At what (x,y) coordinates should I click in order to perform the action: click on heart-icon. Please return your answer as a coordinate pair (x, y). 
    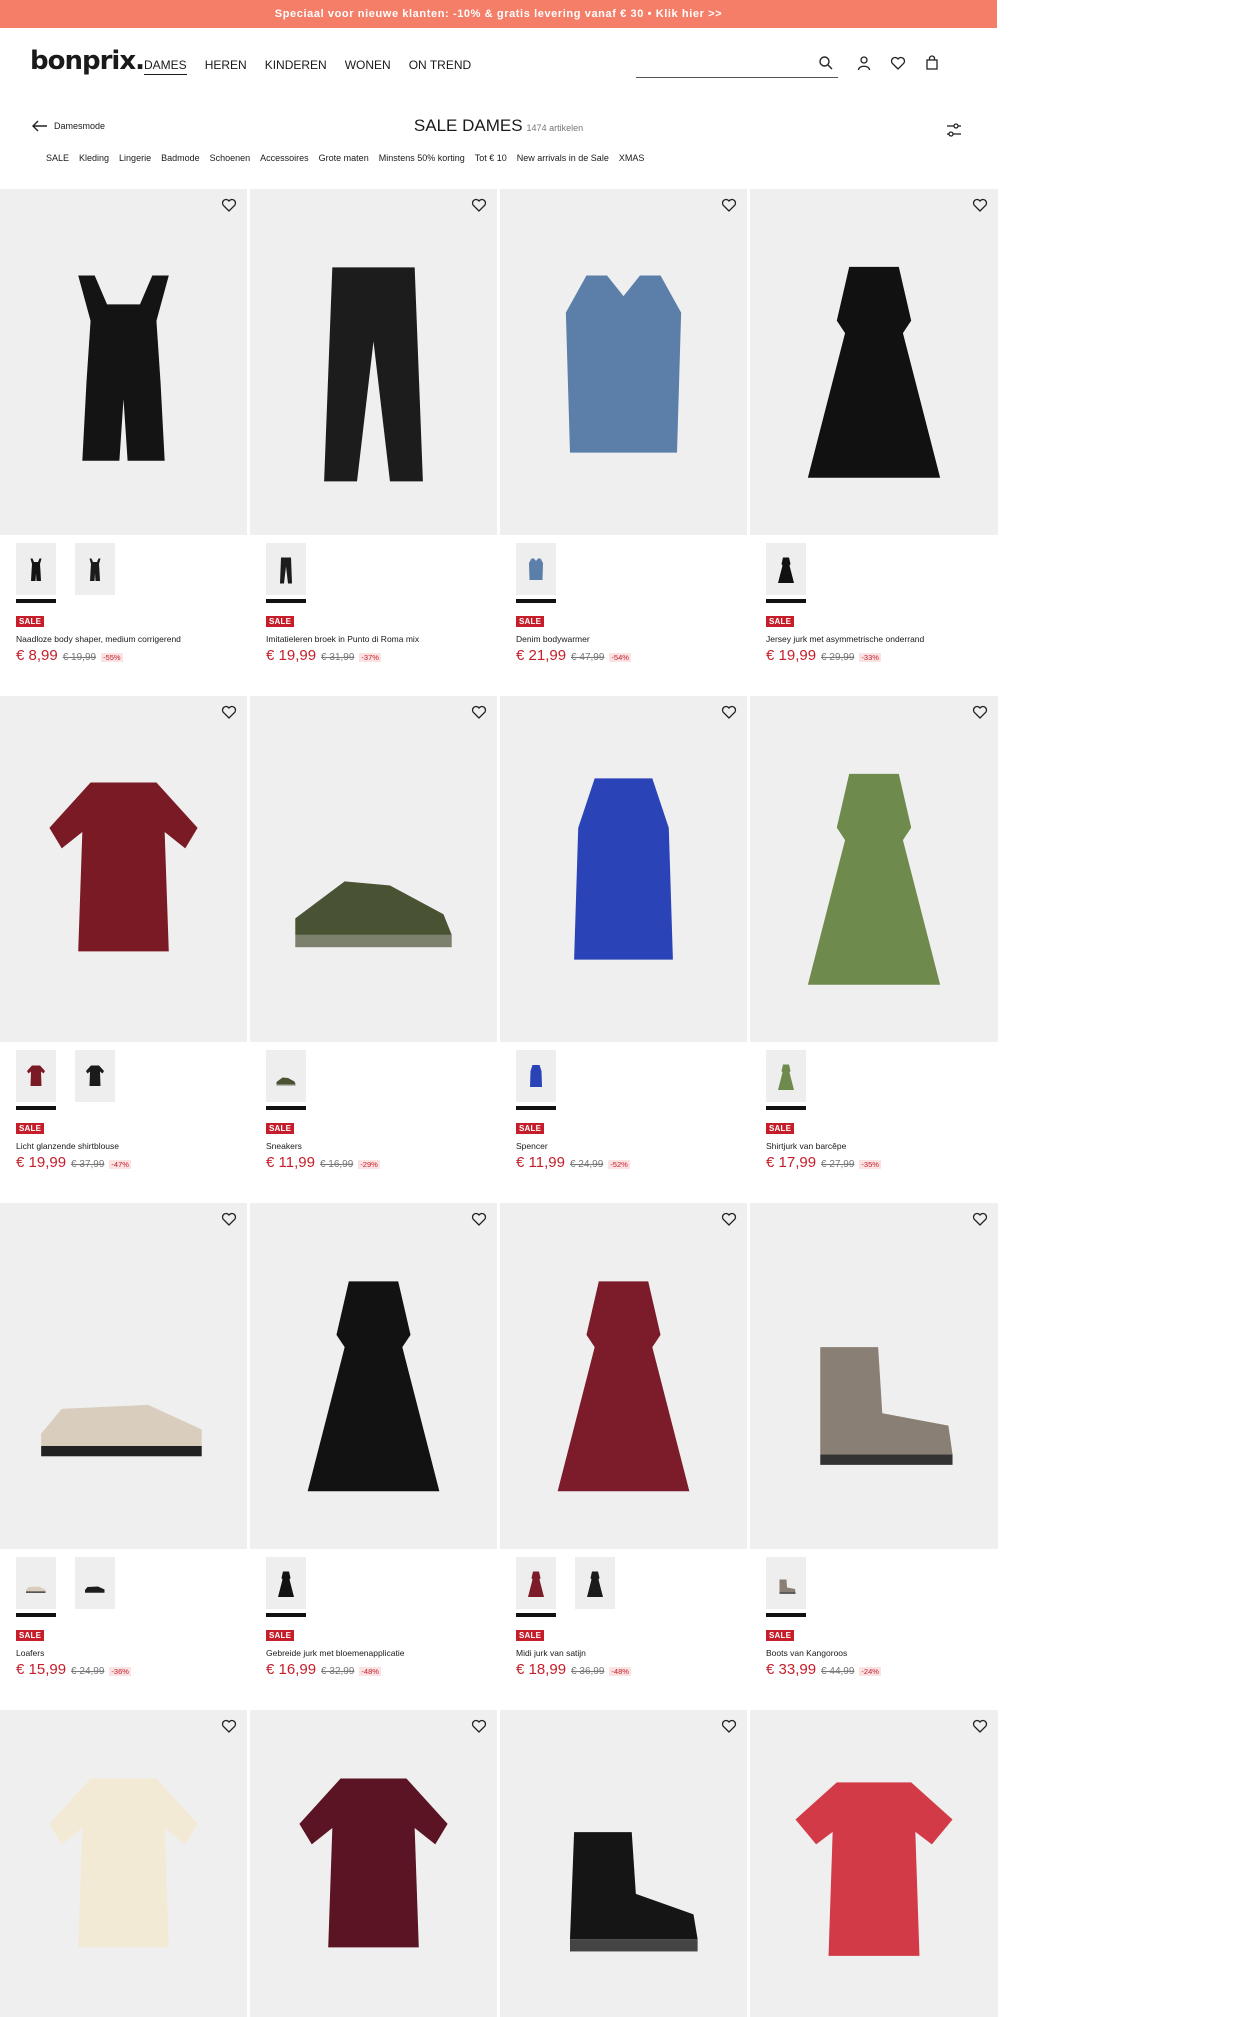
    Looking at the image, I should click on (898, 63).